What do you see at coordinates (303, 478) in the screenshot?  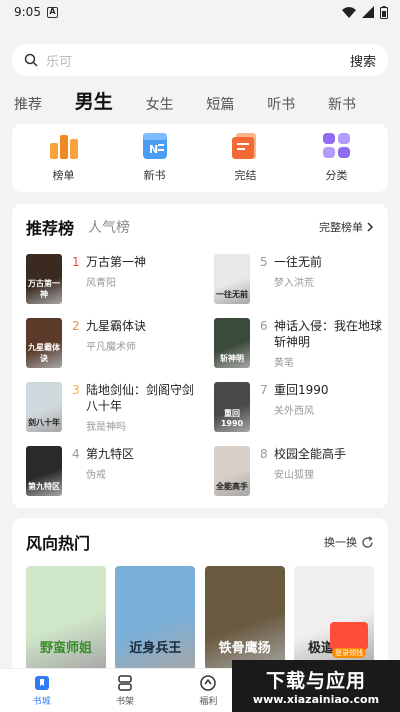 I see `book-item: 全能高手 8 校园全能高手 安山狐狸` at bounding box center [303, 478].